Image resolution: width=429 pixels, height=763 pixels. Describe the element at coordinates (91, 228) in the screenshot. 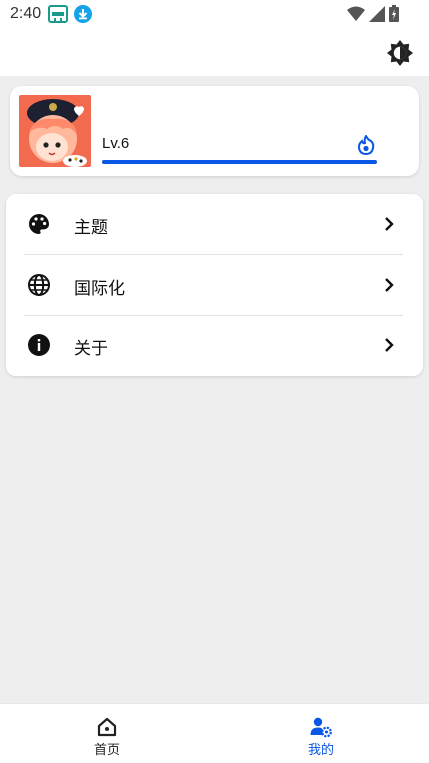

I see `menu-item-label: 主题` at that location.